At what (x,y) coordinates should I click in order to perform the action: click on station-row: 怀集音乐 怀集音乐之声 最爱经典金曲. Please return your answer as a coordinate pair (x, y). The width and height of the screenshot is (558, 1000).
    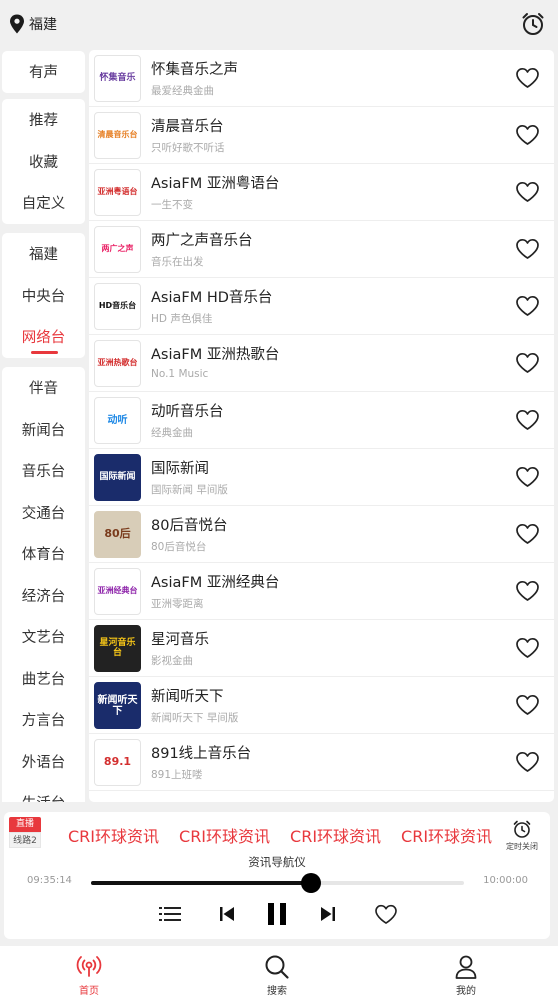
    Looking at the image, I should click on (321, 78).